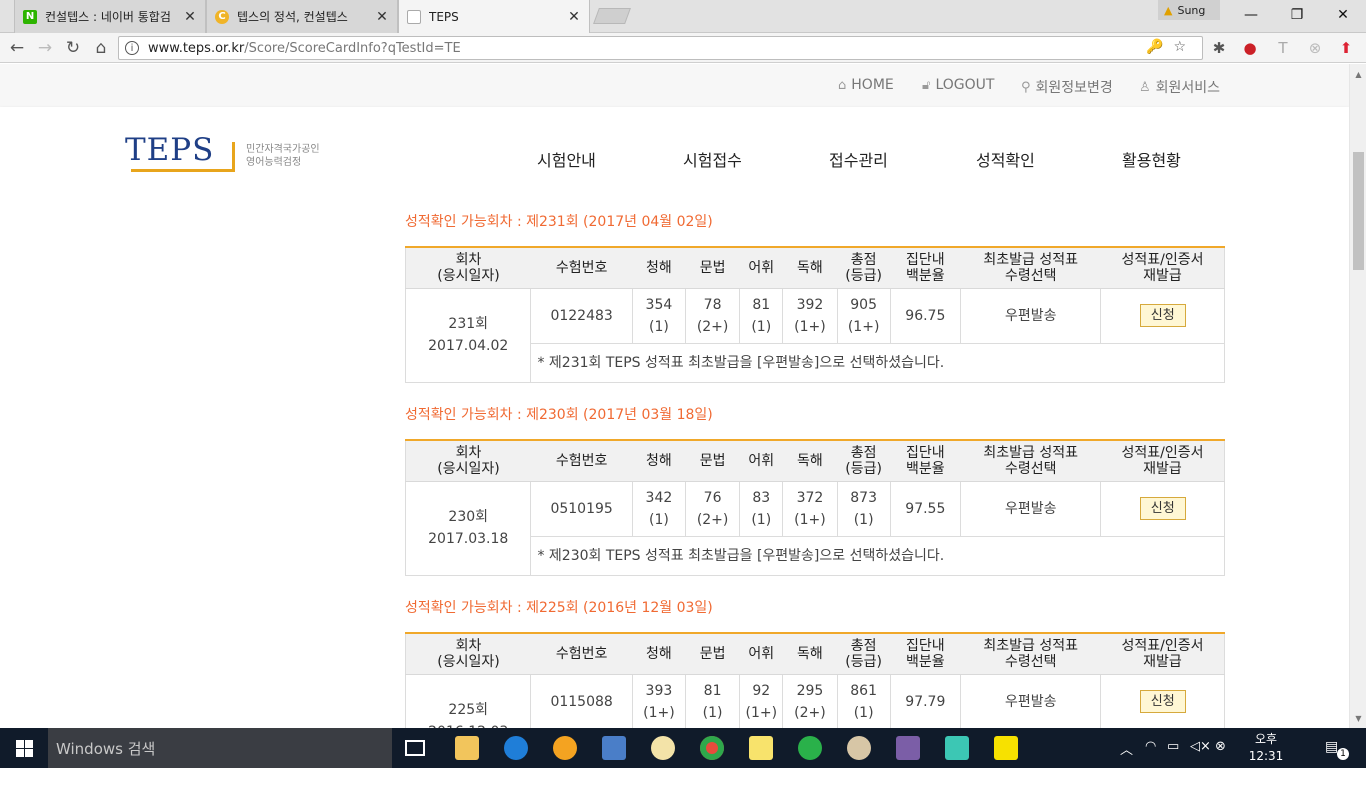 The height and width of the screenshot is (799, 1366). Describe the element at coordinates (566, 159) in the screenshot. I see `nav-exam-info: 시험안내` at that location.